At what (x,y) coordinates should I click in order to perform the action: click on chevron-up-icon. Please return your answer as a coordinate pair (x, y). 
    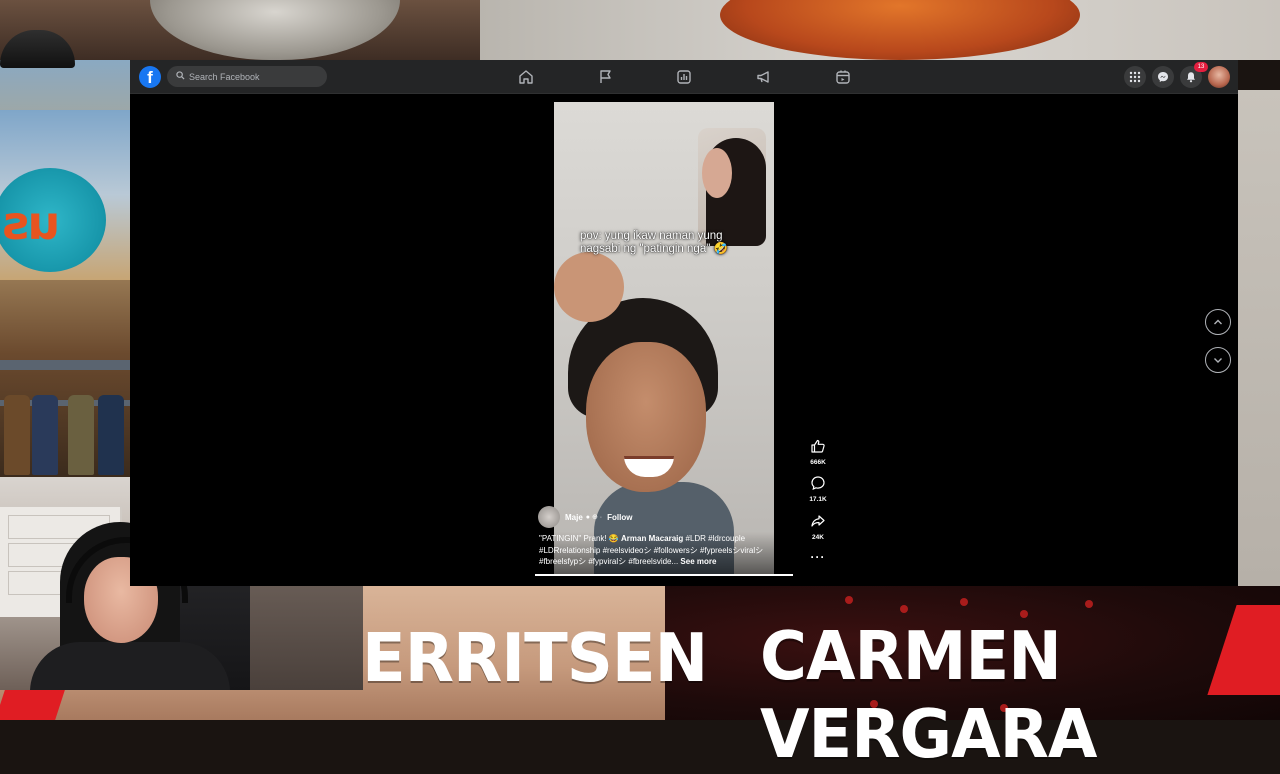
    Looking at the image, I should click on (1218, 322).